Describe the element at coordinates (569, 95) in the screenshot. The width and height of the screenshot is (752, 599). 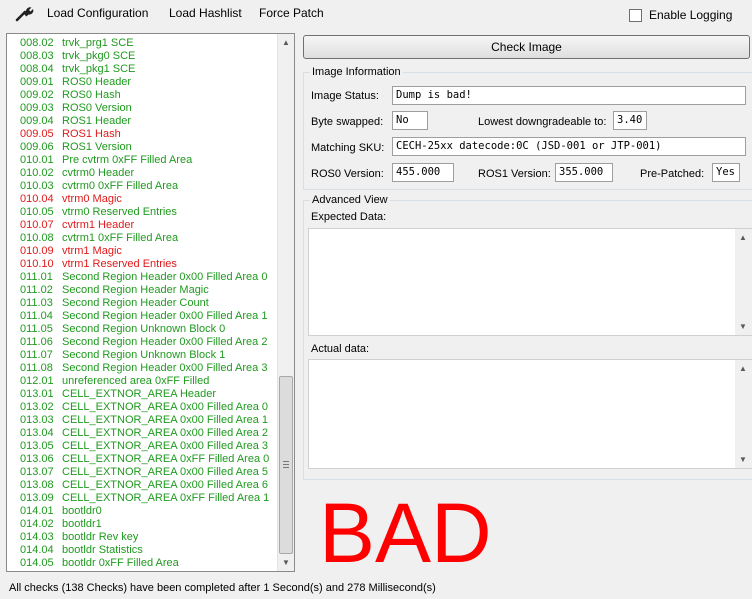
I see `image-status-field: Dump is bad!` at that location.